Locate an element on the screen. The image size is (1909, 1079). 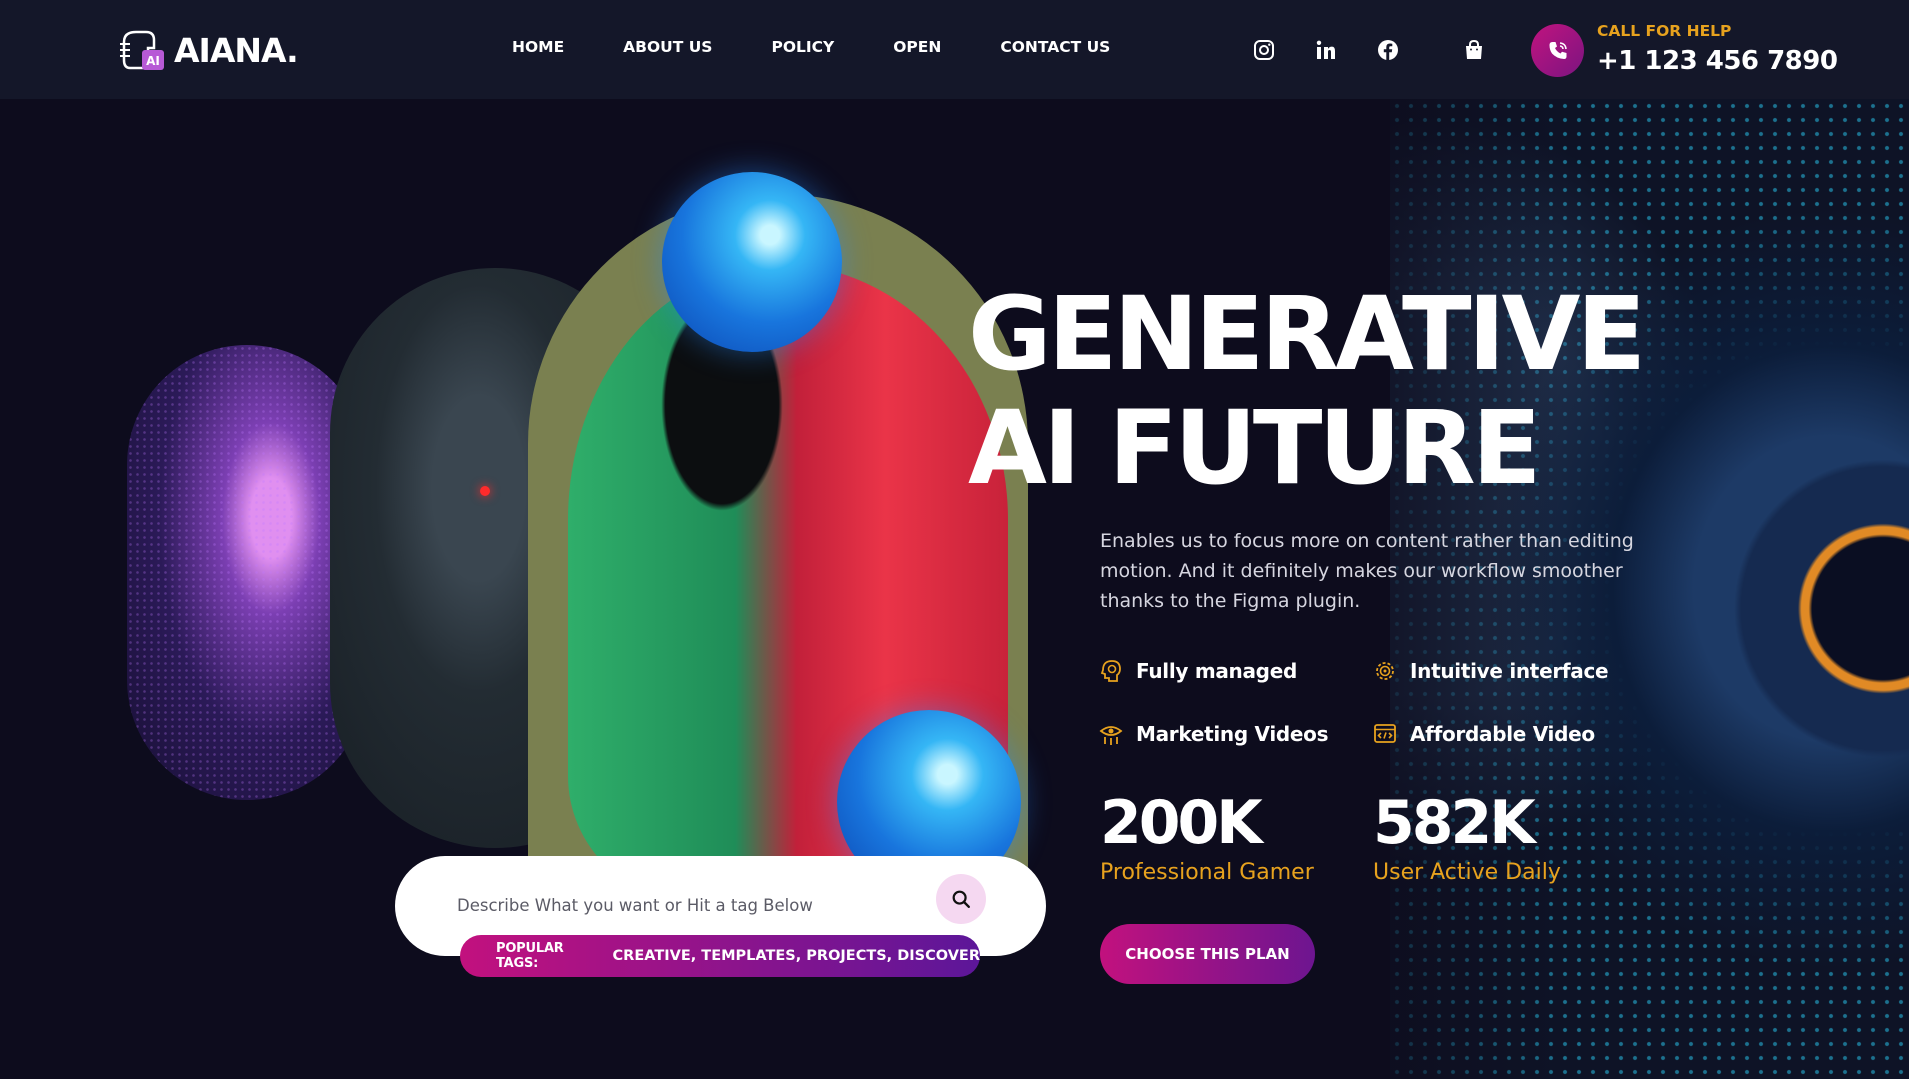
call-for-help-label: CALL FOR HELP is located at coordinates (1664, 31).